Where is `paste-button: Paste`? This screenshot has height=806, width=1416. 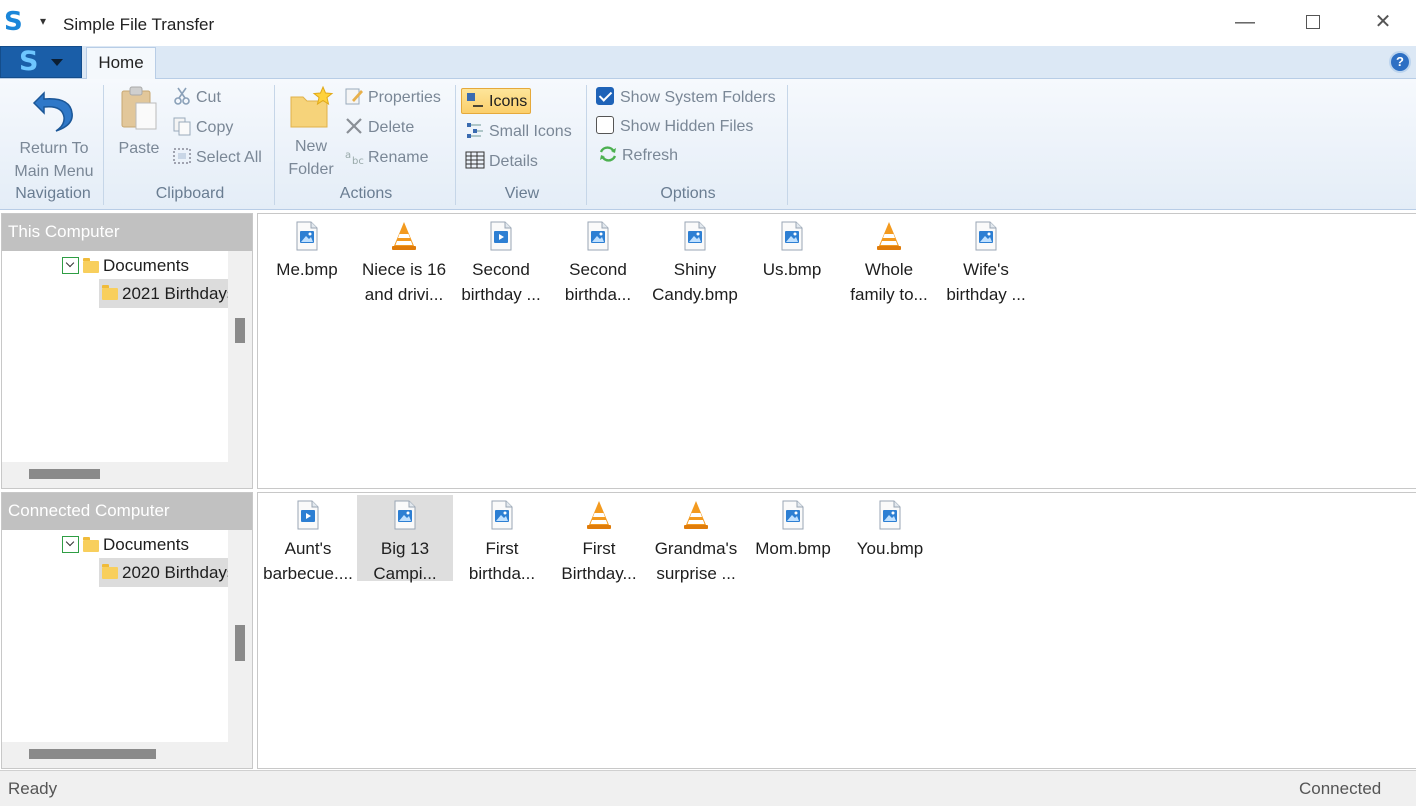
paste-button: Paste is located at coordinates (139, 122).